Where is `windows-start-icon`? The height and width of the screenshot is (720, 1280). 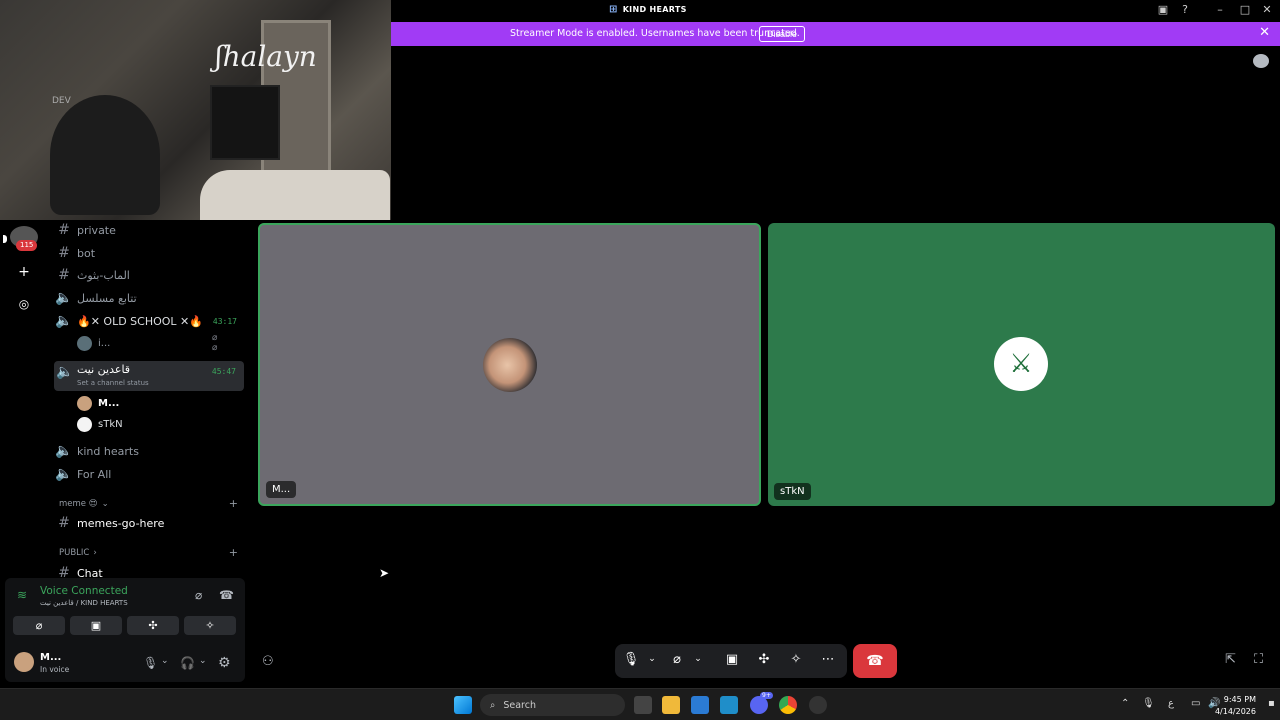
windows-start-icon is located at coordinates (463, 705).